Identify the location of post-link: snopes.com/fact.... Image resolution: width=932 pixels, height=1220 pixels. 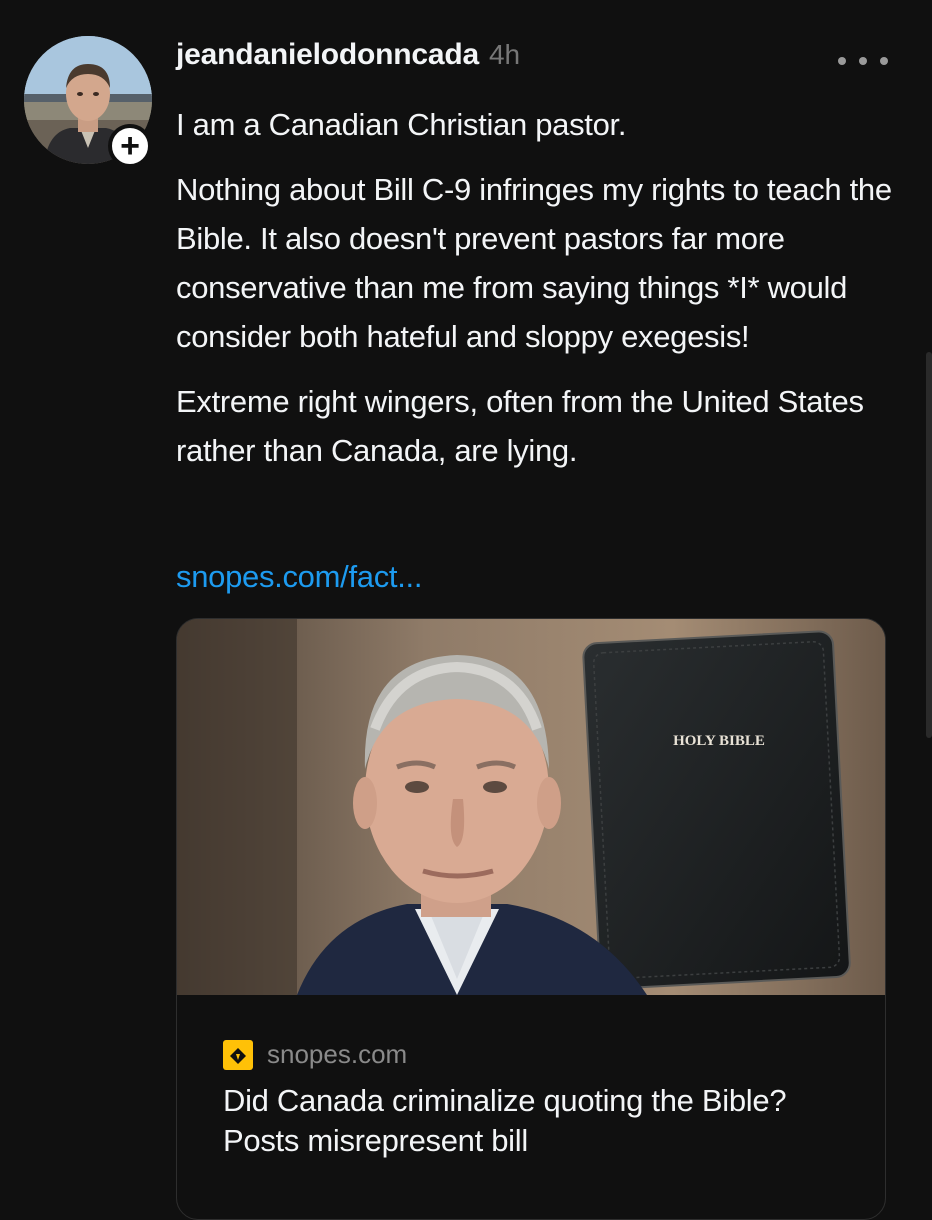
(299, 576).